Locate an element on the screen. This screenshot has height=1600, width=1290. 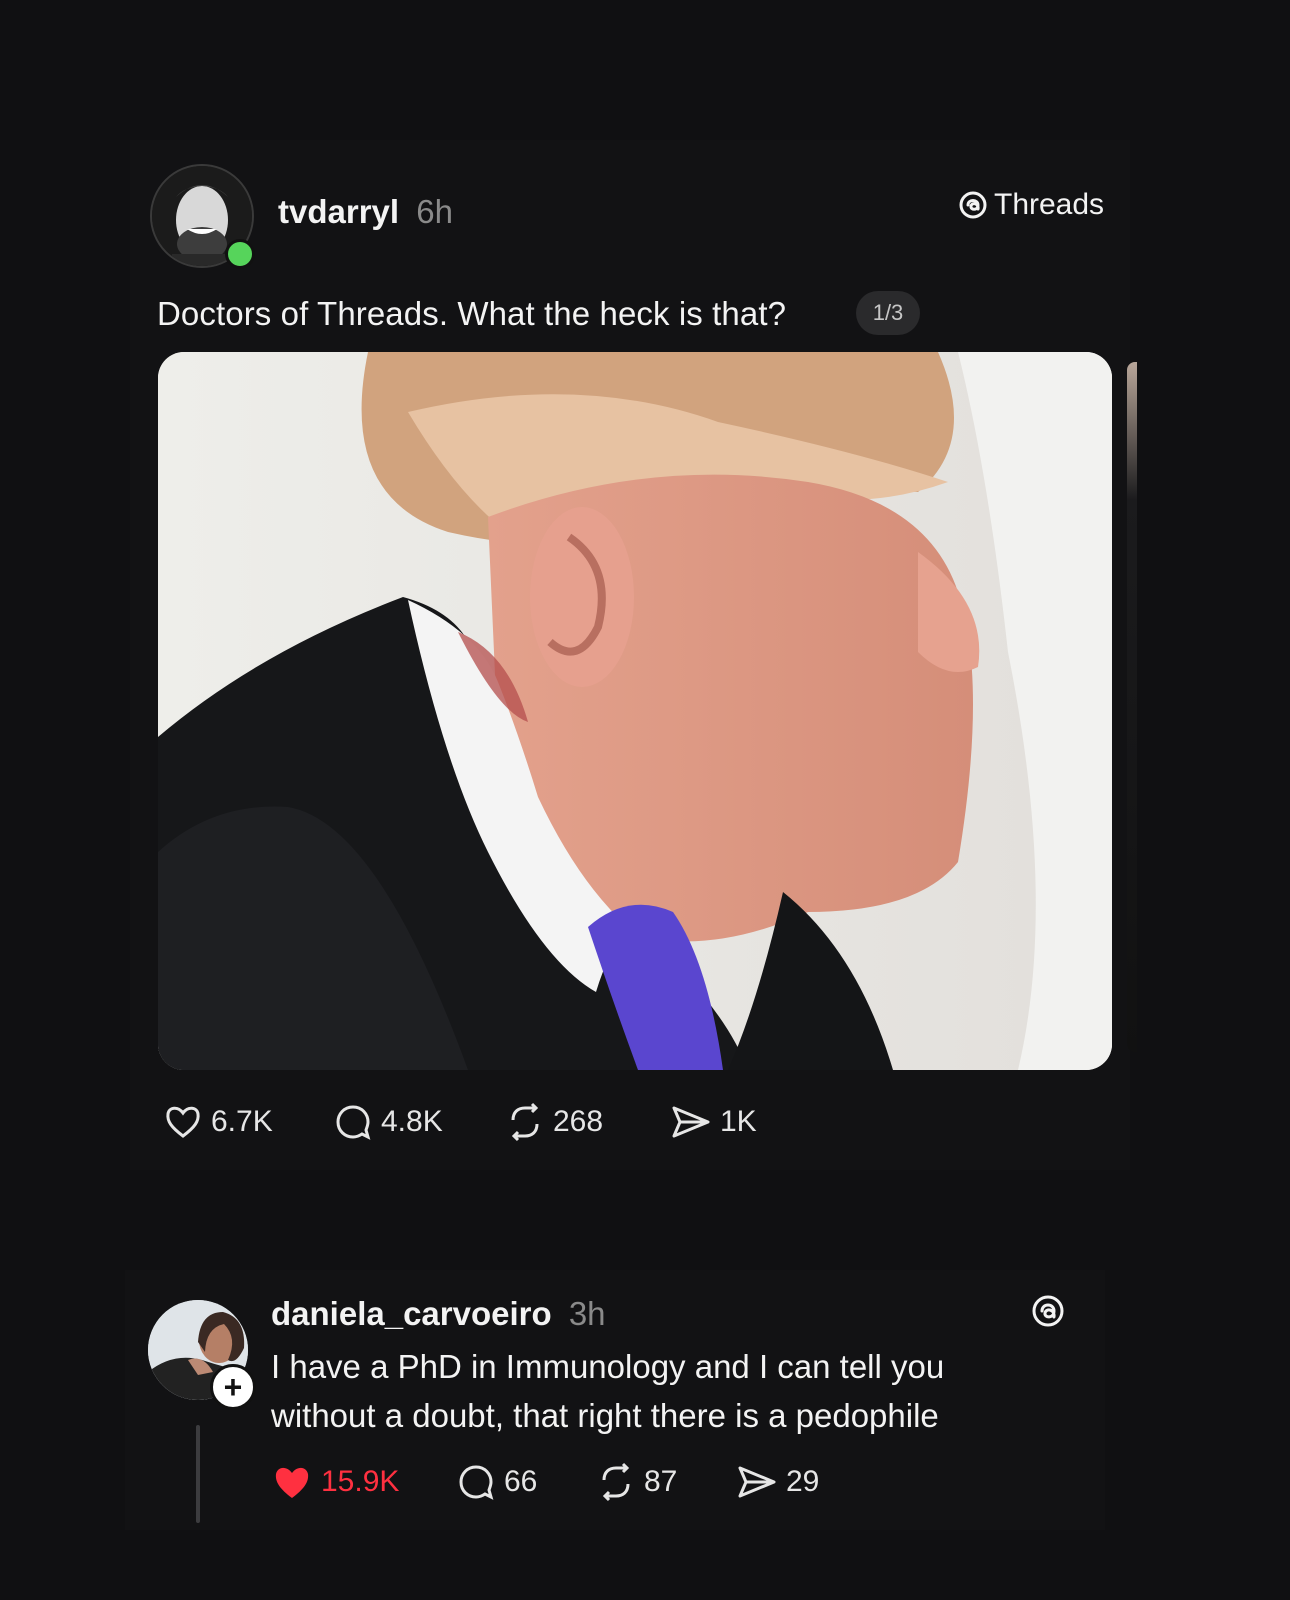
reply-repost-count: 87 is located at coordinates (661, 1481).